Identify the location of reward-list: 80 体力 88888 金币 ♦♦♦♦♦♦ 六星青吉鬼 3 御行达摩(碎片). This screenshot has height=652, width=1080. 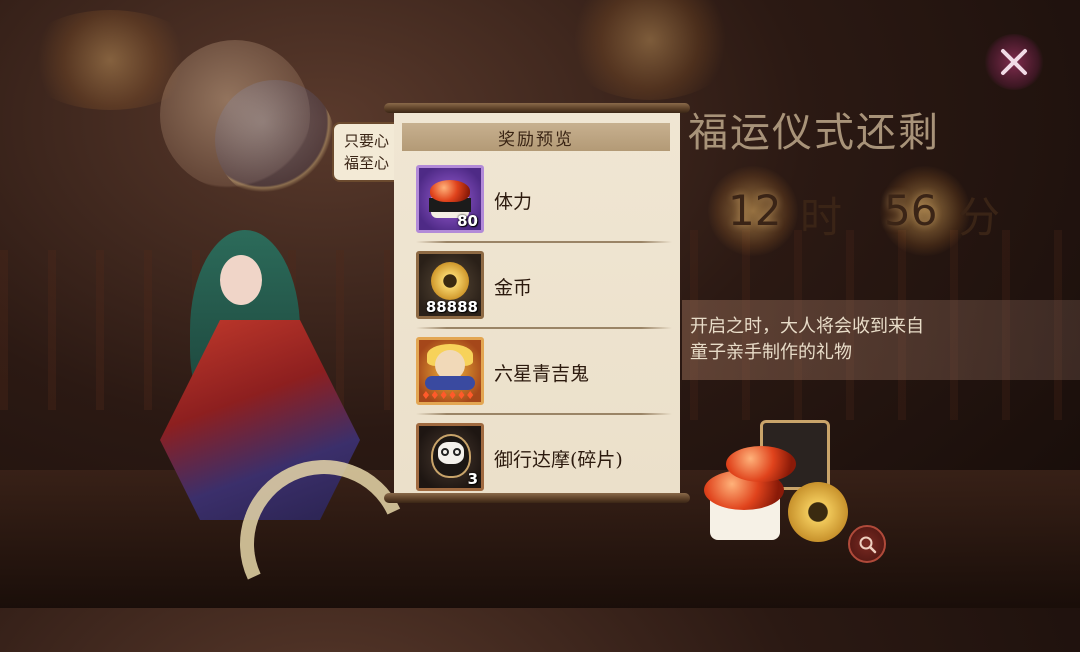
(537, 329).